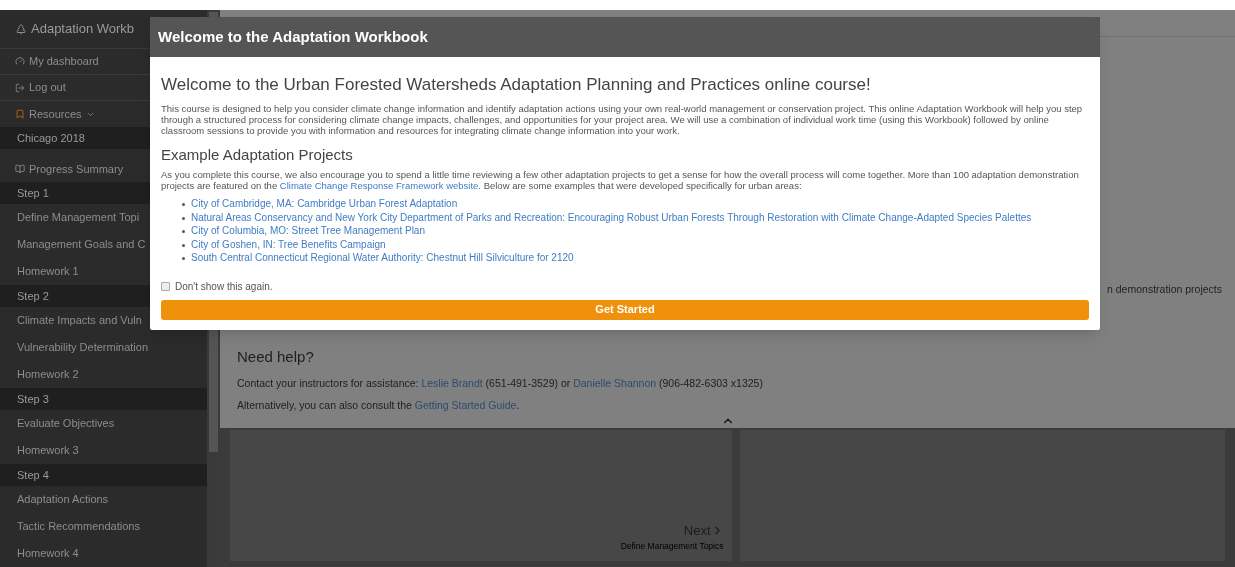 Image resolution: width=1235 pixels, height=567 pixels. What do you see at coordinates (288, 244) in the screenshot?
I see `project-link: City of Goshen, IN: Tree Benefits Campaign` at bounding box center [288, 244].